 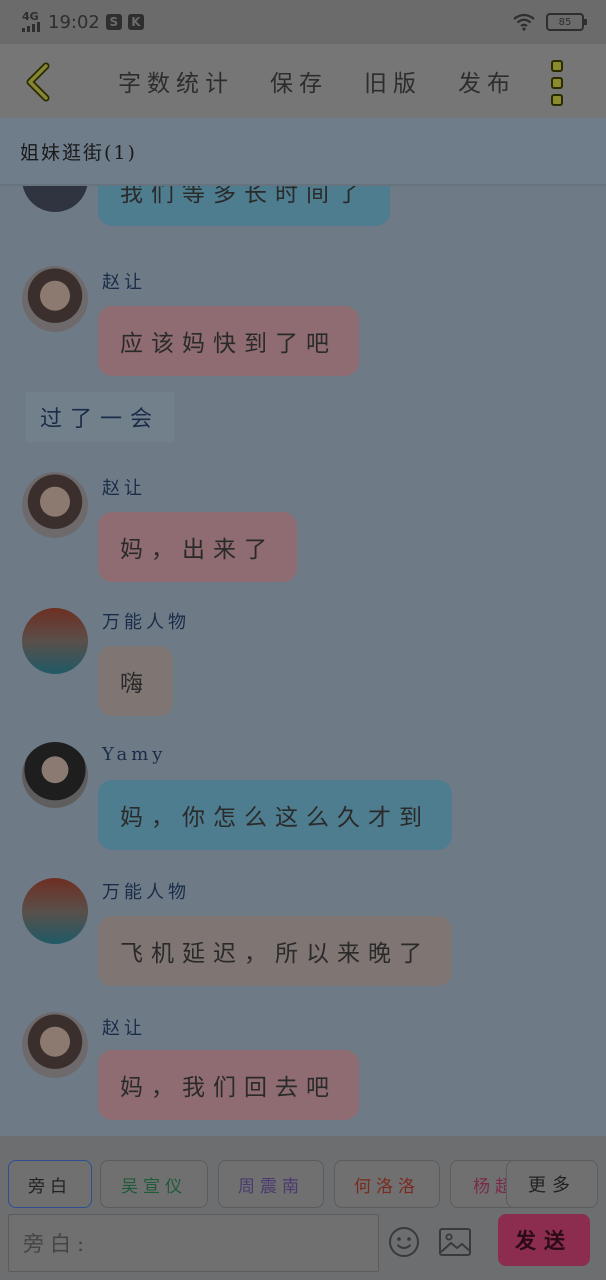 What do you see at coordinates (197, 547) in the screenshot?
I see `message-bubble: 妈，出来了` at bounding box center [197, 547].